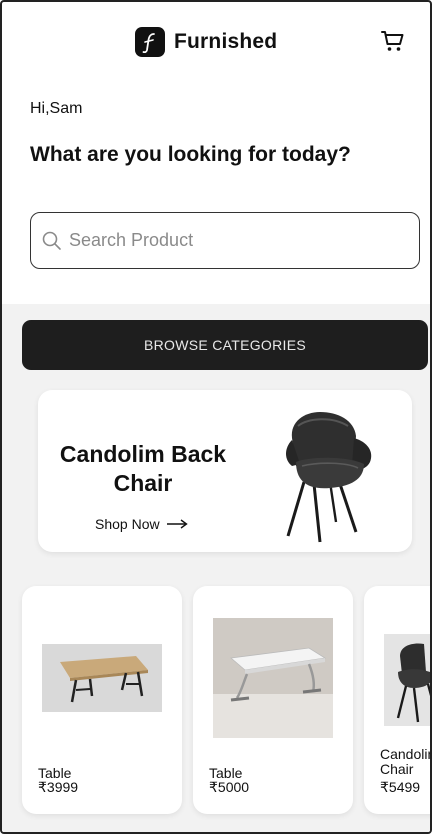 Image resolution: width=432 pixels, height=834 pixels. Describe the element at coordinates (226, 41) in the screenshot. I see `brand-name: Furnished` at that location.